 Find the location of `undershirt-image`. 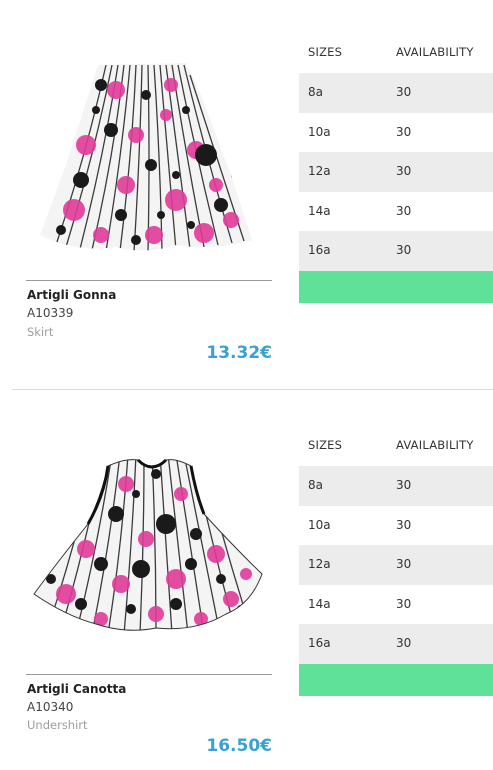

undershirt-image is located at coordinates (149, 544).